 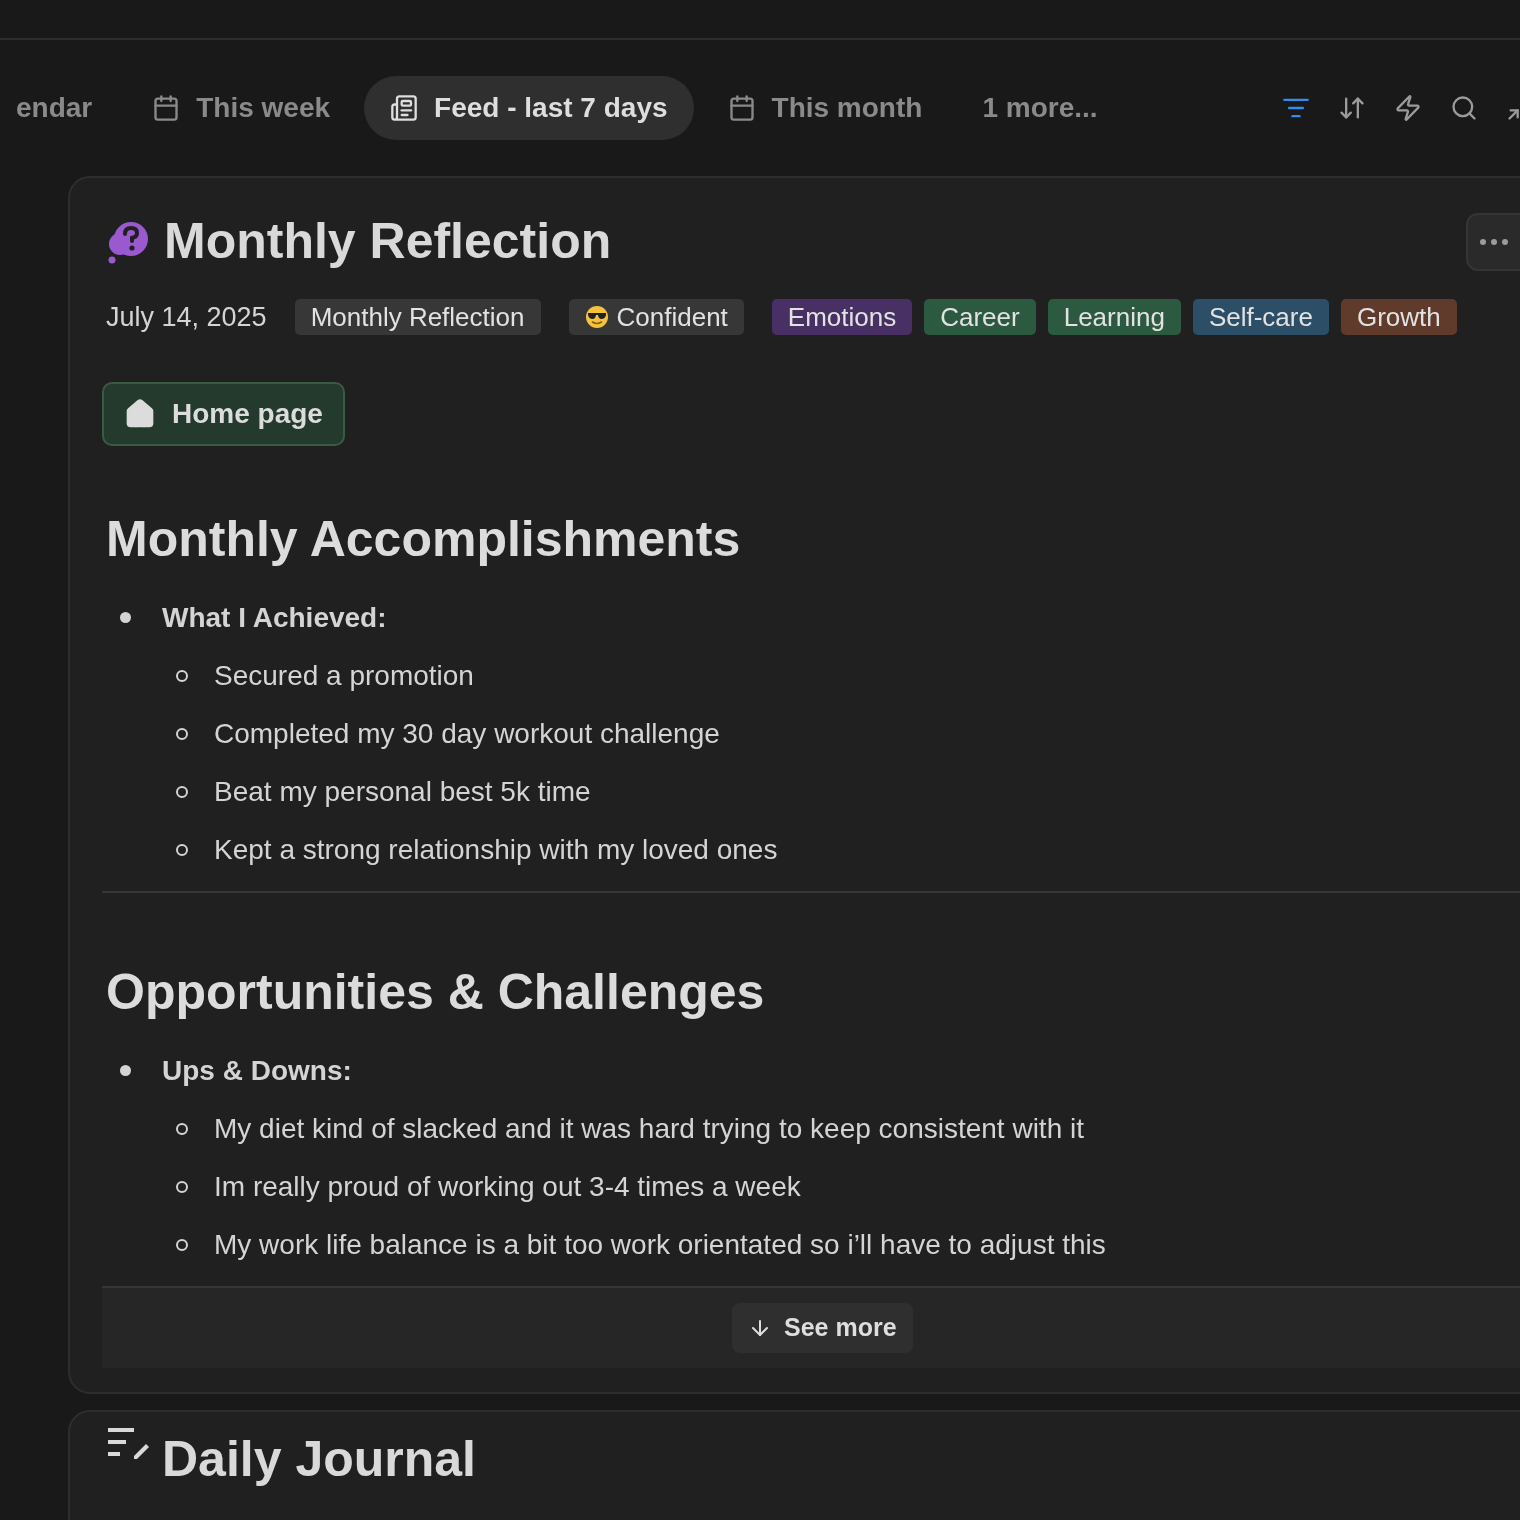 What do you see at coordinates (660, 1244) in the screenshot?
I see `list-item-text: My work life balance is a bit too work orientated so i’ll have to adjust this` at bounding box center [660, 1244].